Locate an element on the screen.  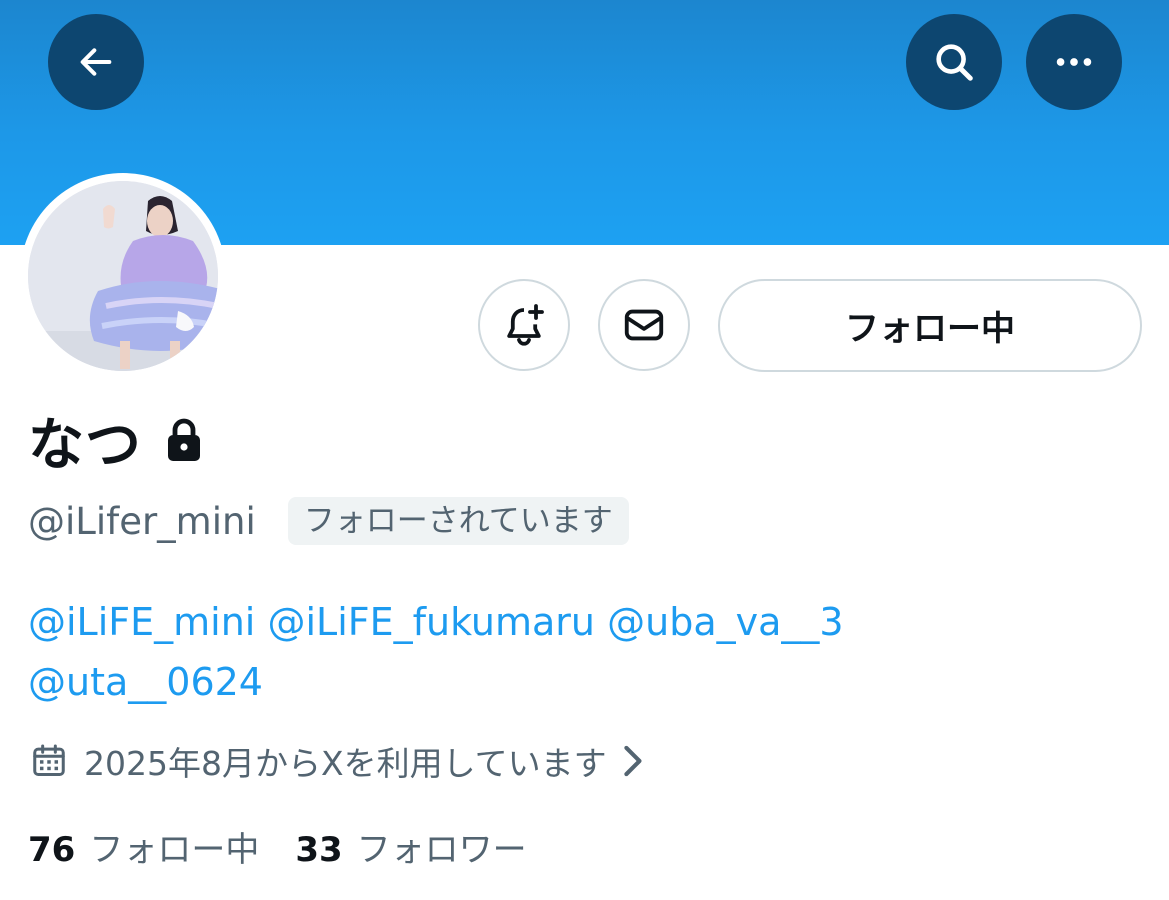
mail-icon is located at coordinates (644, 325).